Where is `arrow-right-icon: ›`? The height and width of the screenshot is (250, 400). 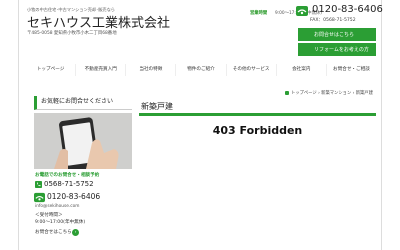 arrow-right-icon: › is located at coordinates (75, 232).